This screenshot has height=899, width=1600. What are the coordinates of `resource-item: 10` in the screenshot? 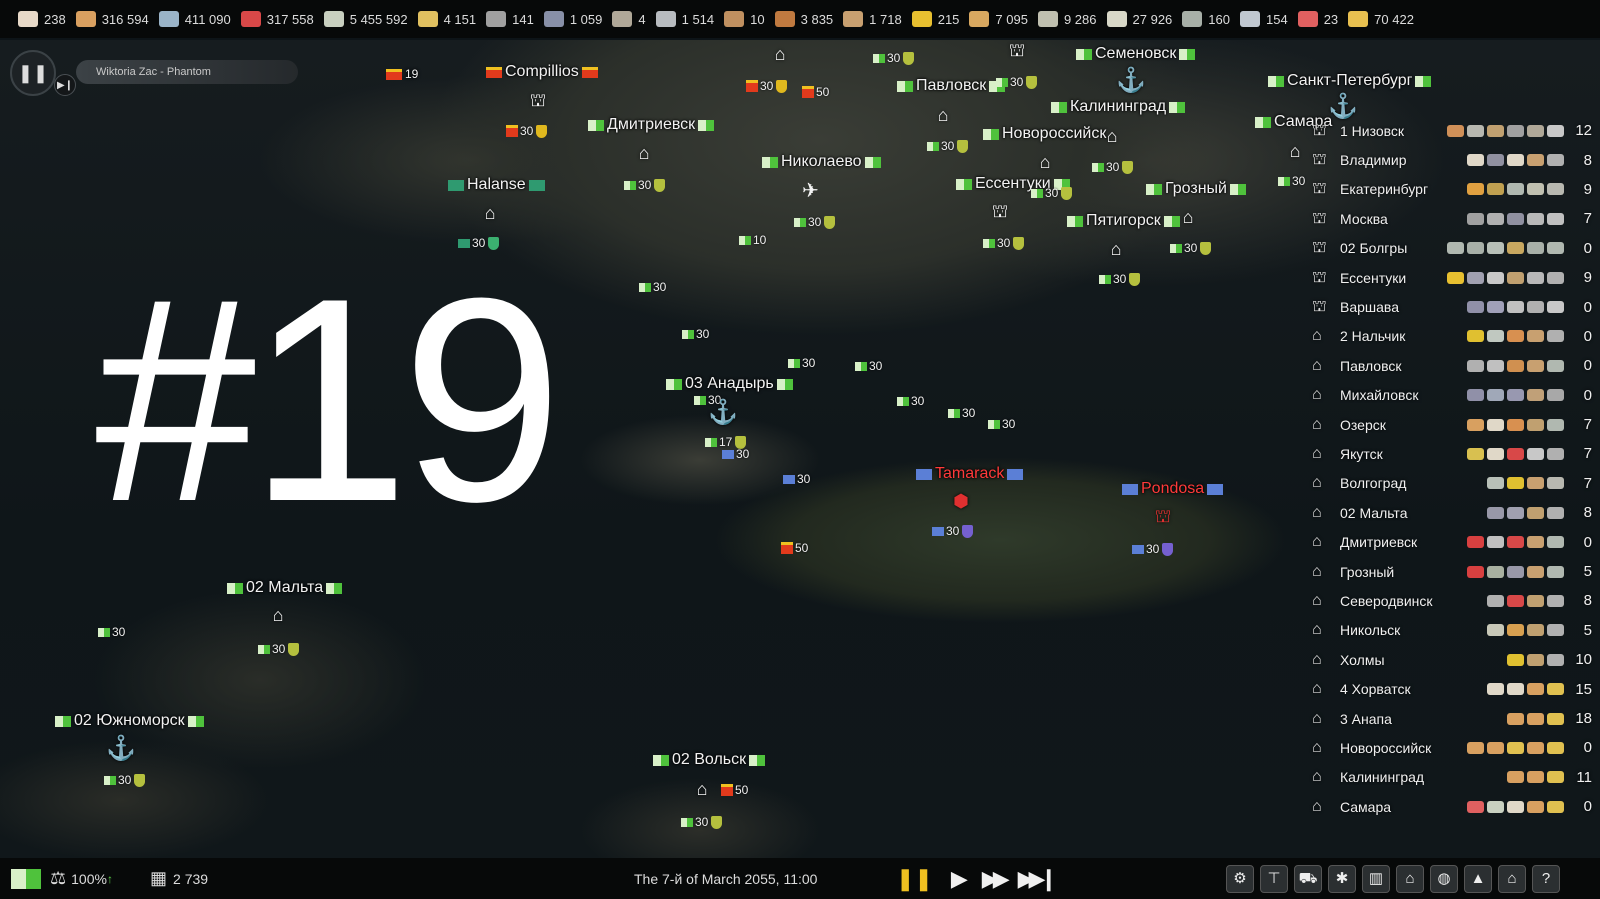 It's located at (744, 19).